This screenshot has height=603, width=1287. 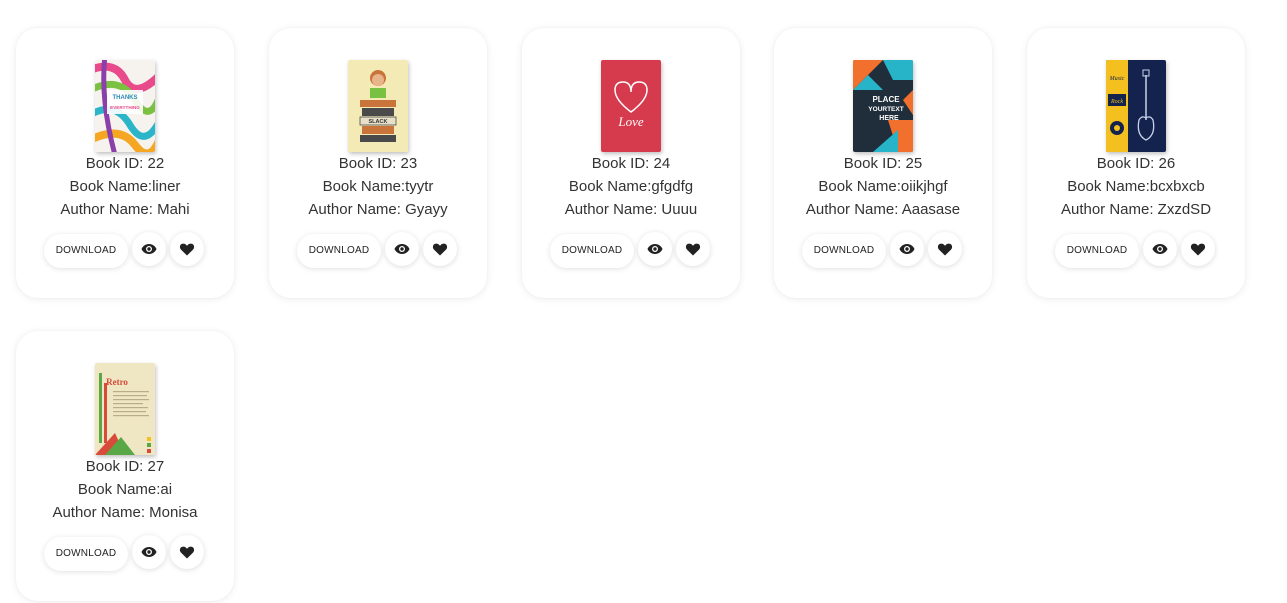 What do you see at coordinates (378, 122) in the screenshot?
I see `svg-text: SLACK` at bounding box center [378, 122].